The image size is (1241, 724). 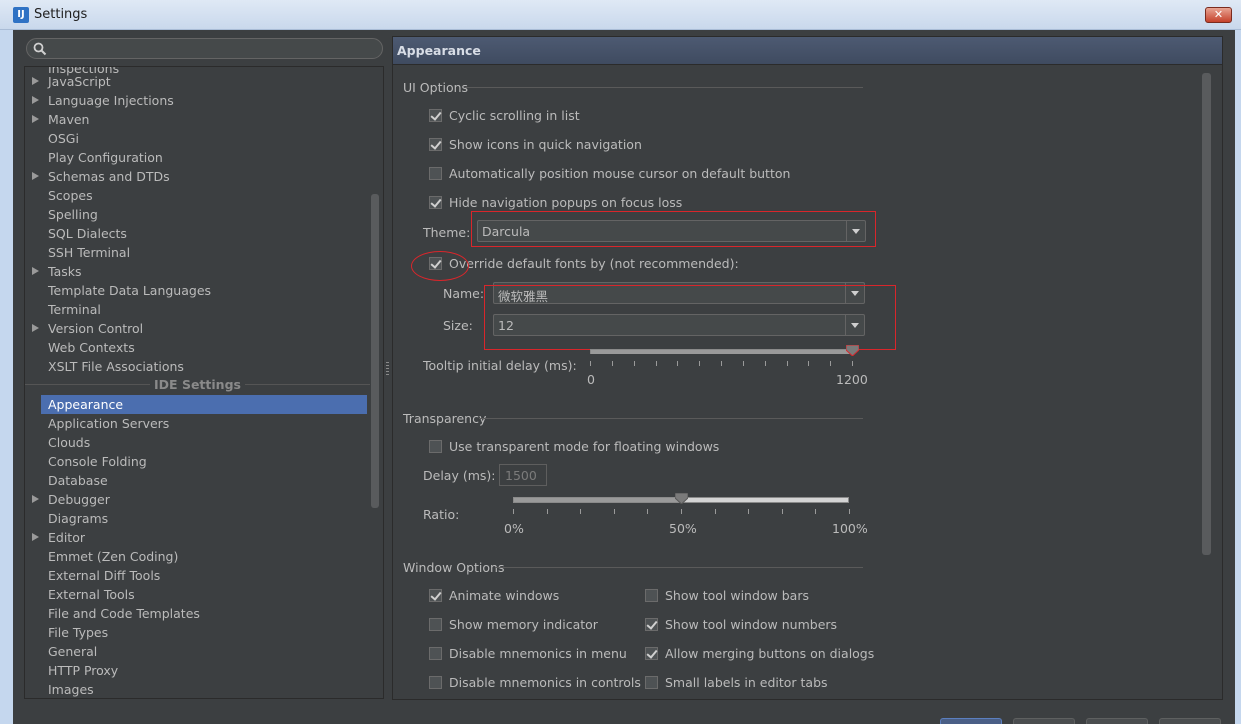 I want to click on font-size-label: Size:, so click(x=458, y=325).